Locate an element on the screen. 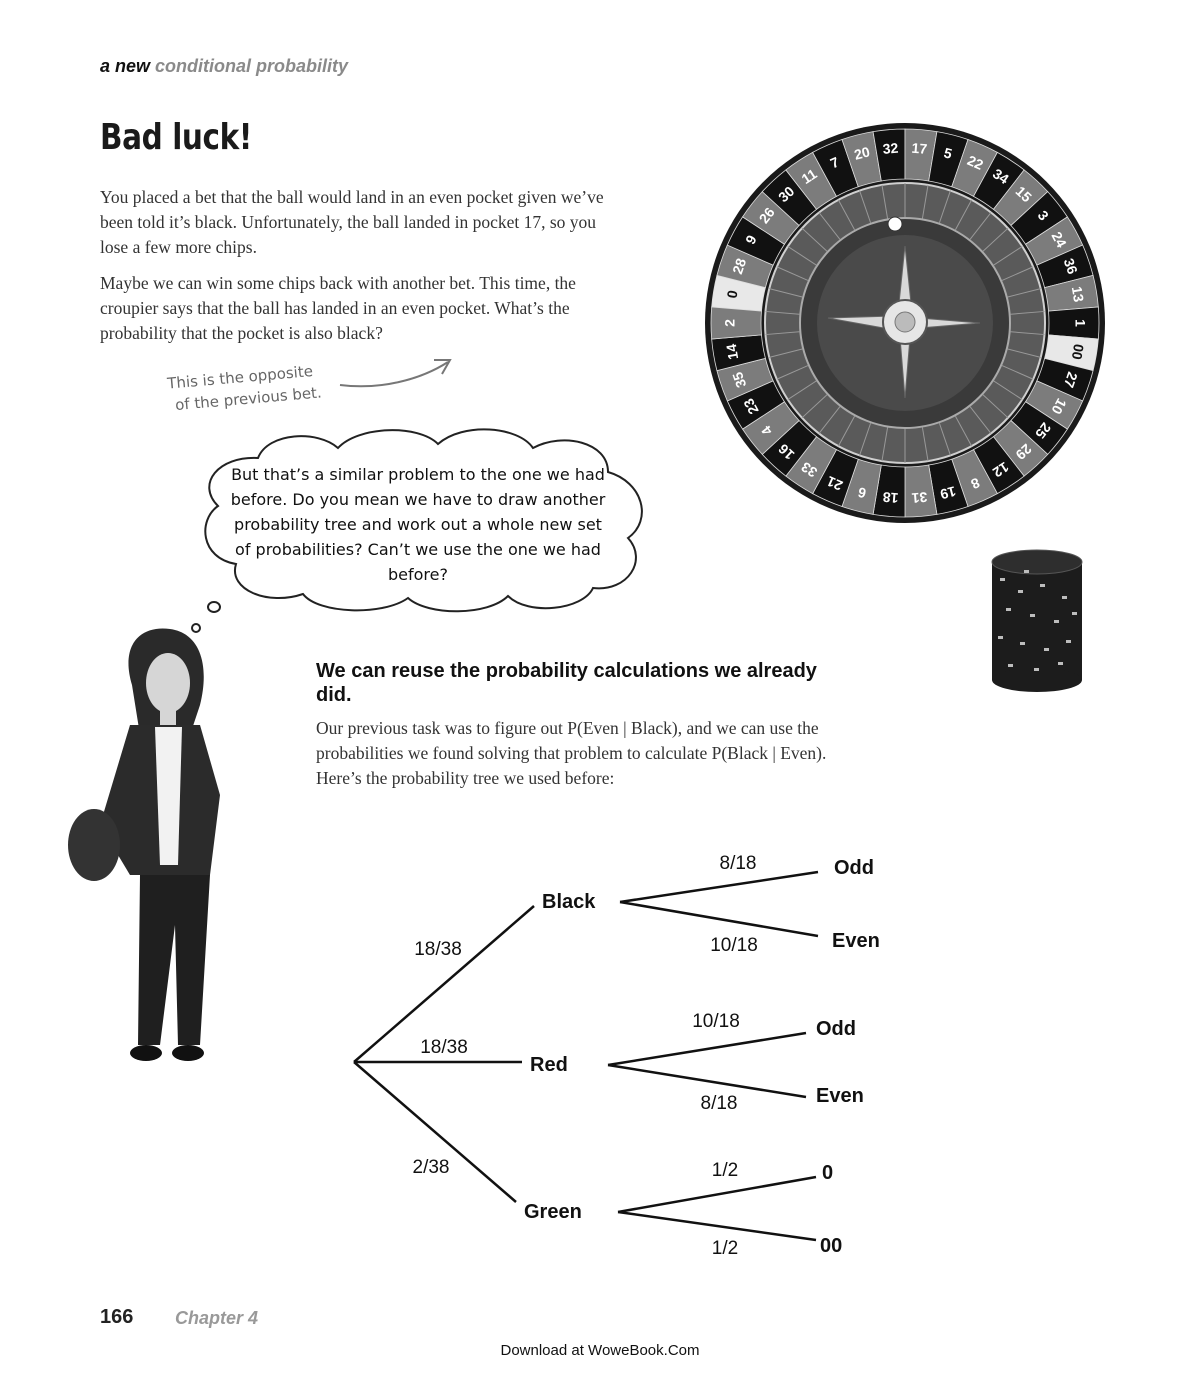 The width and height of the screenshot is (1200, 1387). tree-leaf-label: 0 is located at coordinates (827, 1173).